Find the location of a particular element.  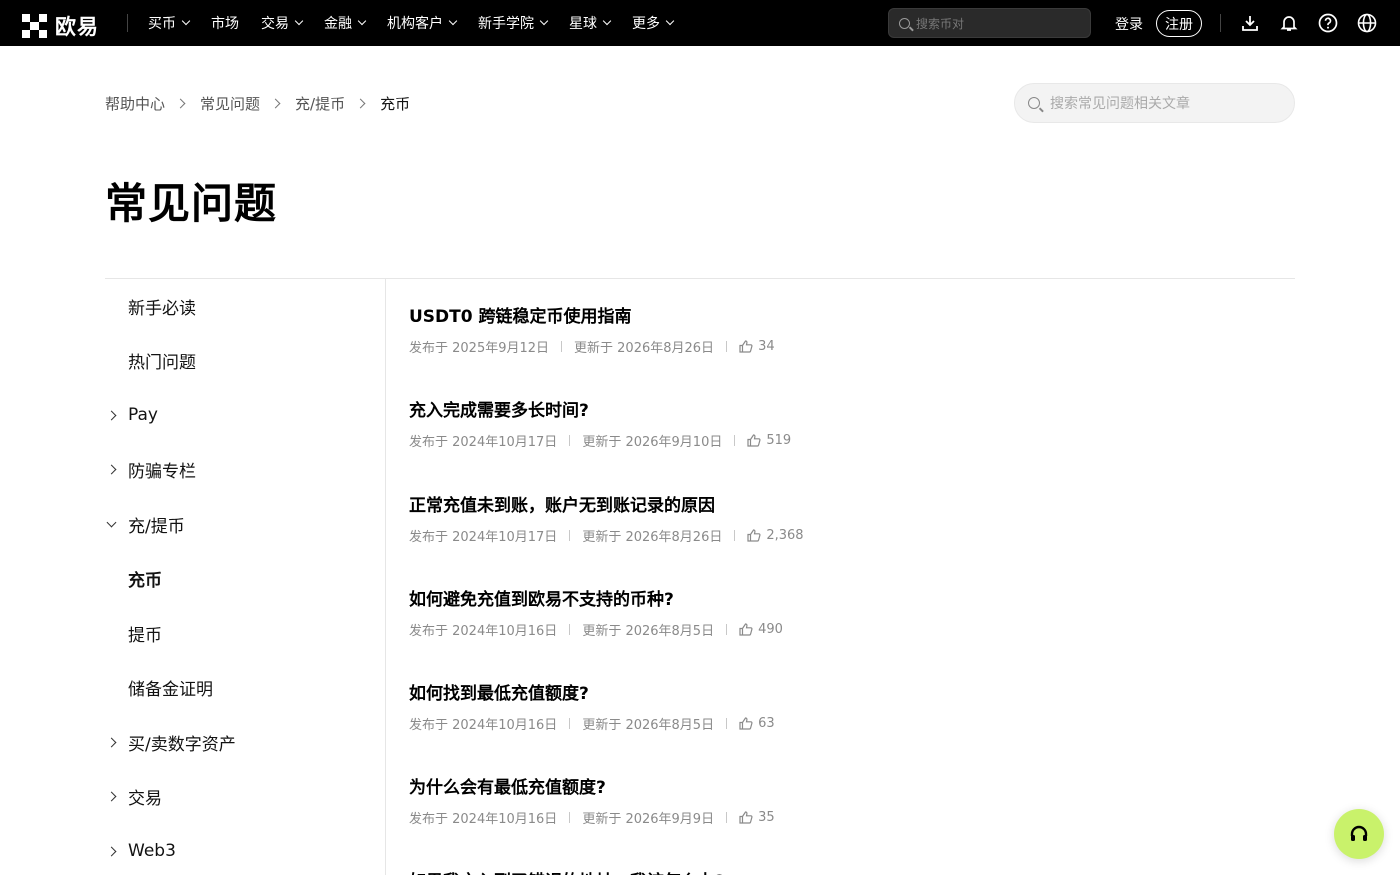

article-title-link: 正常充值未到账，账户无到账记录的原因 is located at coordinates (839, 503).